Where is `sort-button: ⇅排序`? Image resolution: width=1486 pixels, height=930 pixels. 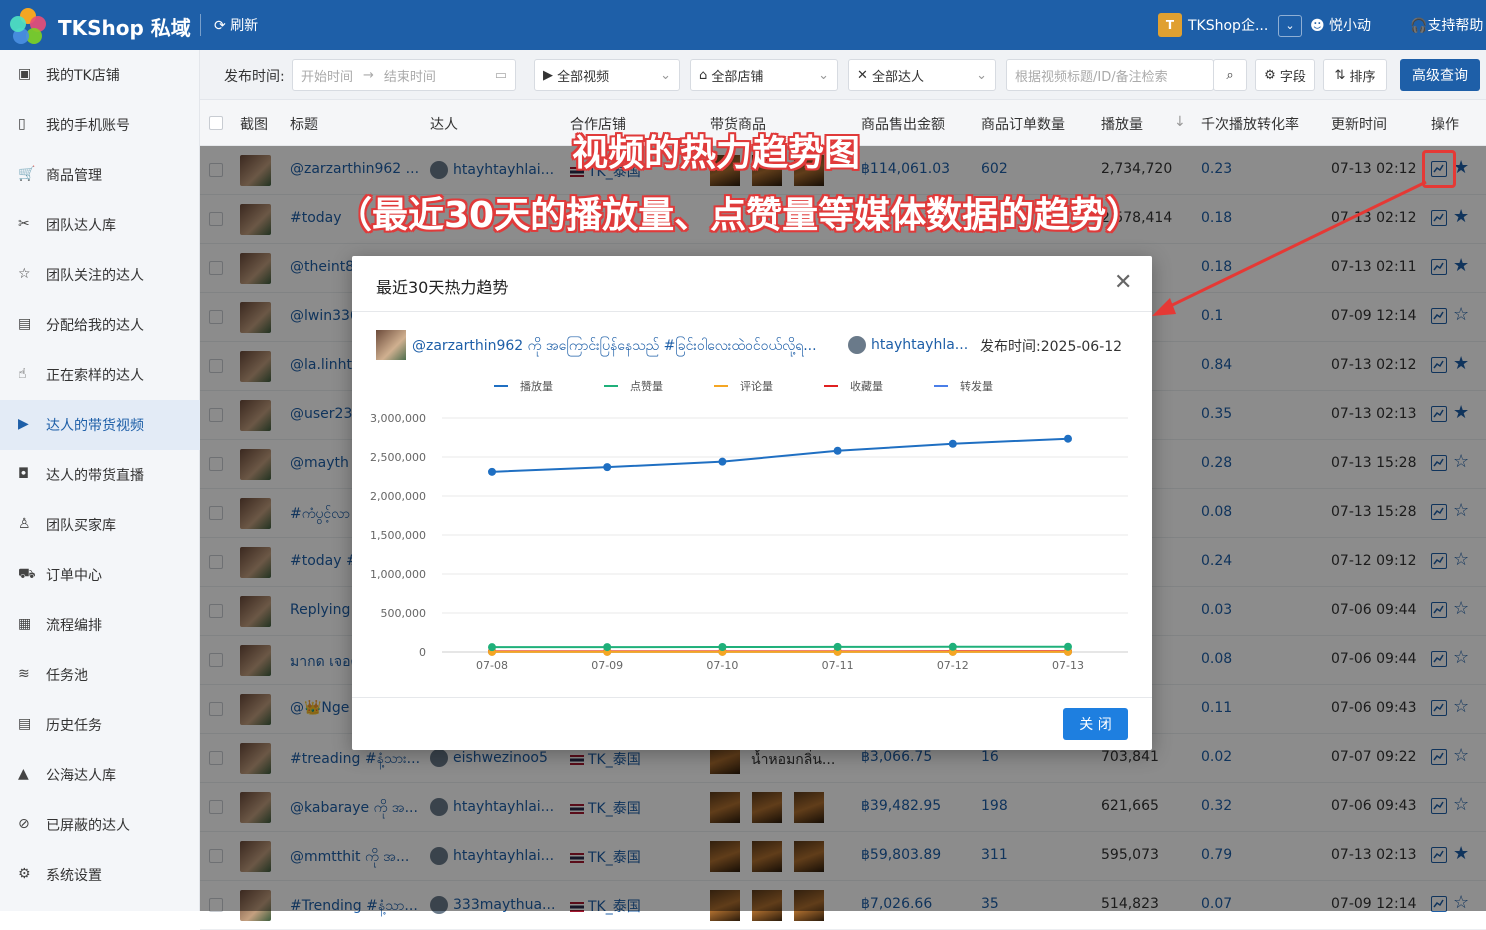 sort-button: ⇅排序 is located at coordinates (1355, 75).